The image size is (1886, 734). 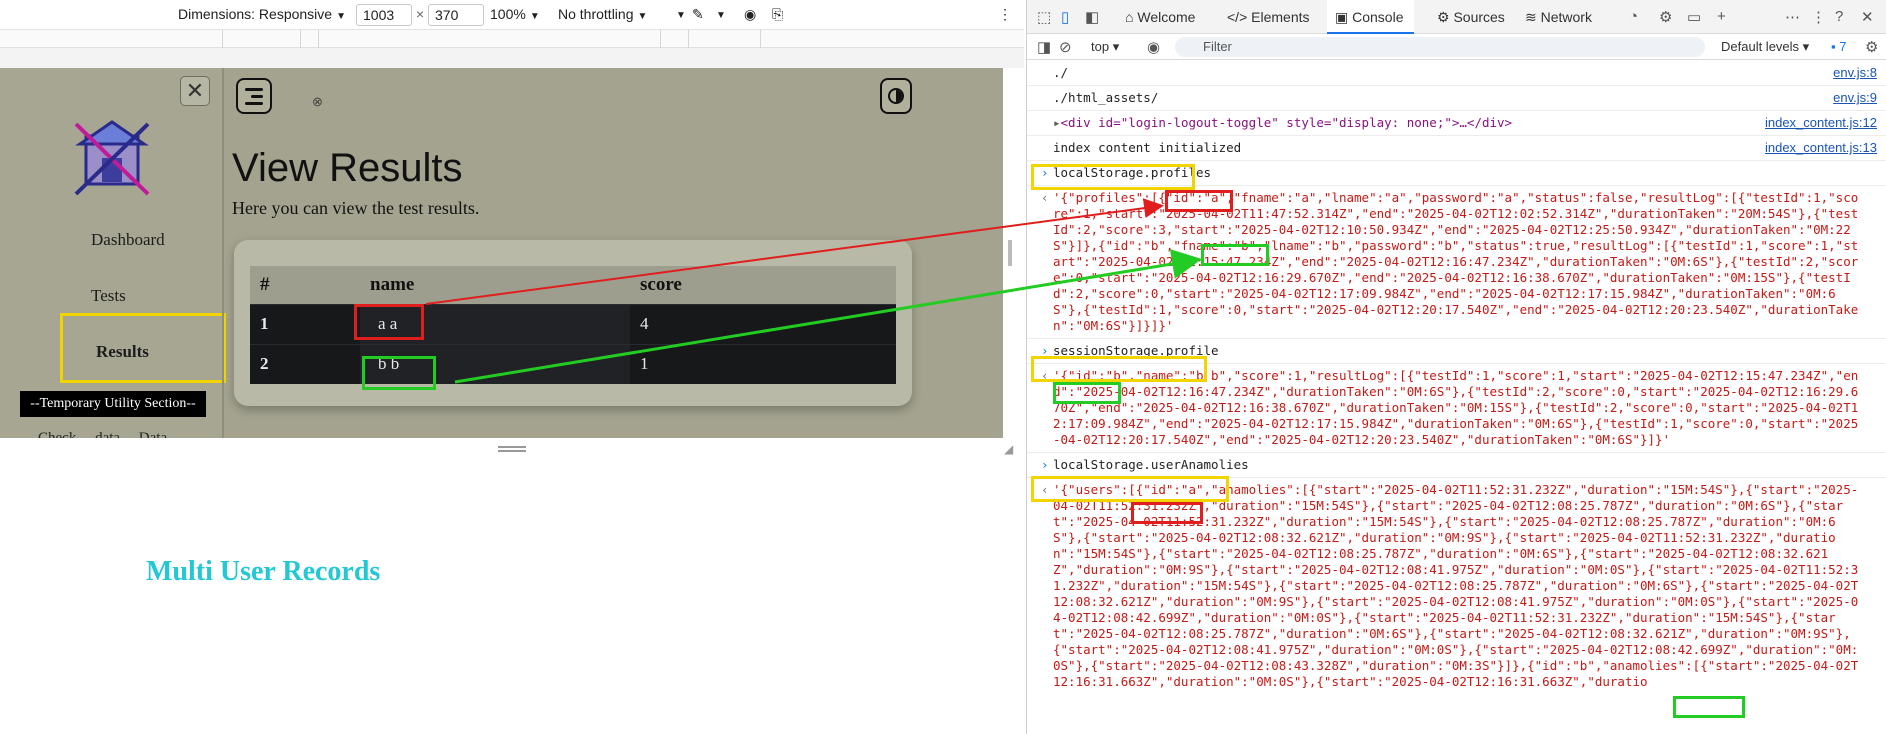 What do you see at coordinates (1153, 47) in the screenshot?
I see `eye-icon: ◉` at bounding box center [1153, 47].